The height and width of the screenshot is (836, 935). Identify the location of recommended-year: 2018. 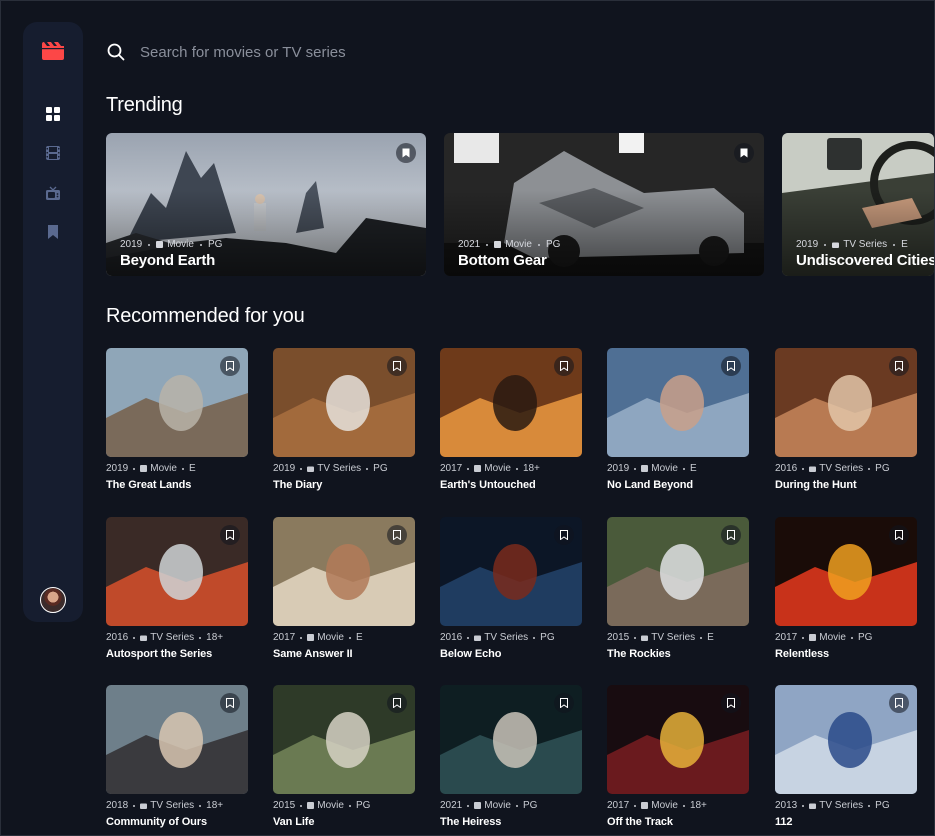
(117, 805).